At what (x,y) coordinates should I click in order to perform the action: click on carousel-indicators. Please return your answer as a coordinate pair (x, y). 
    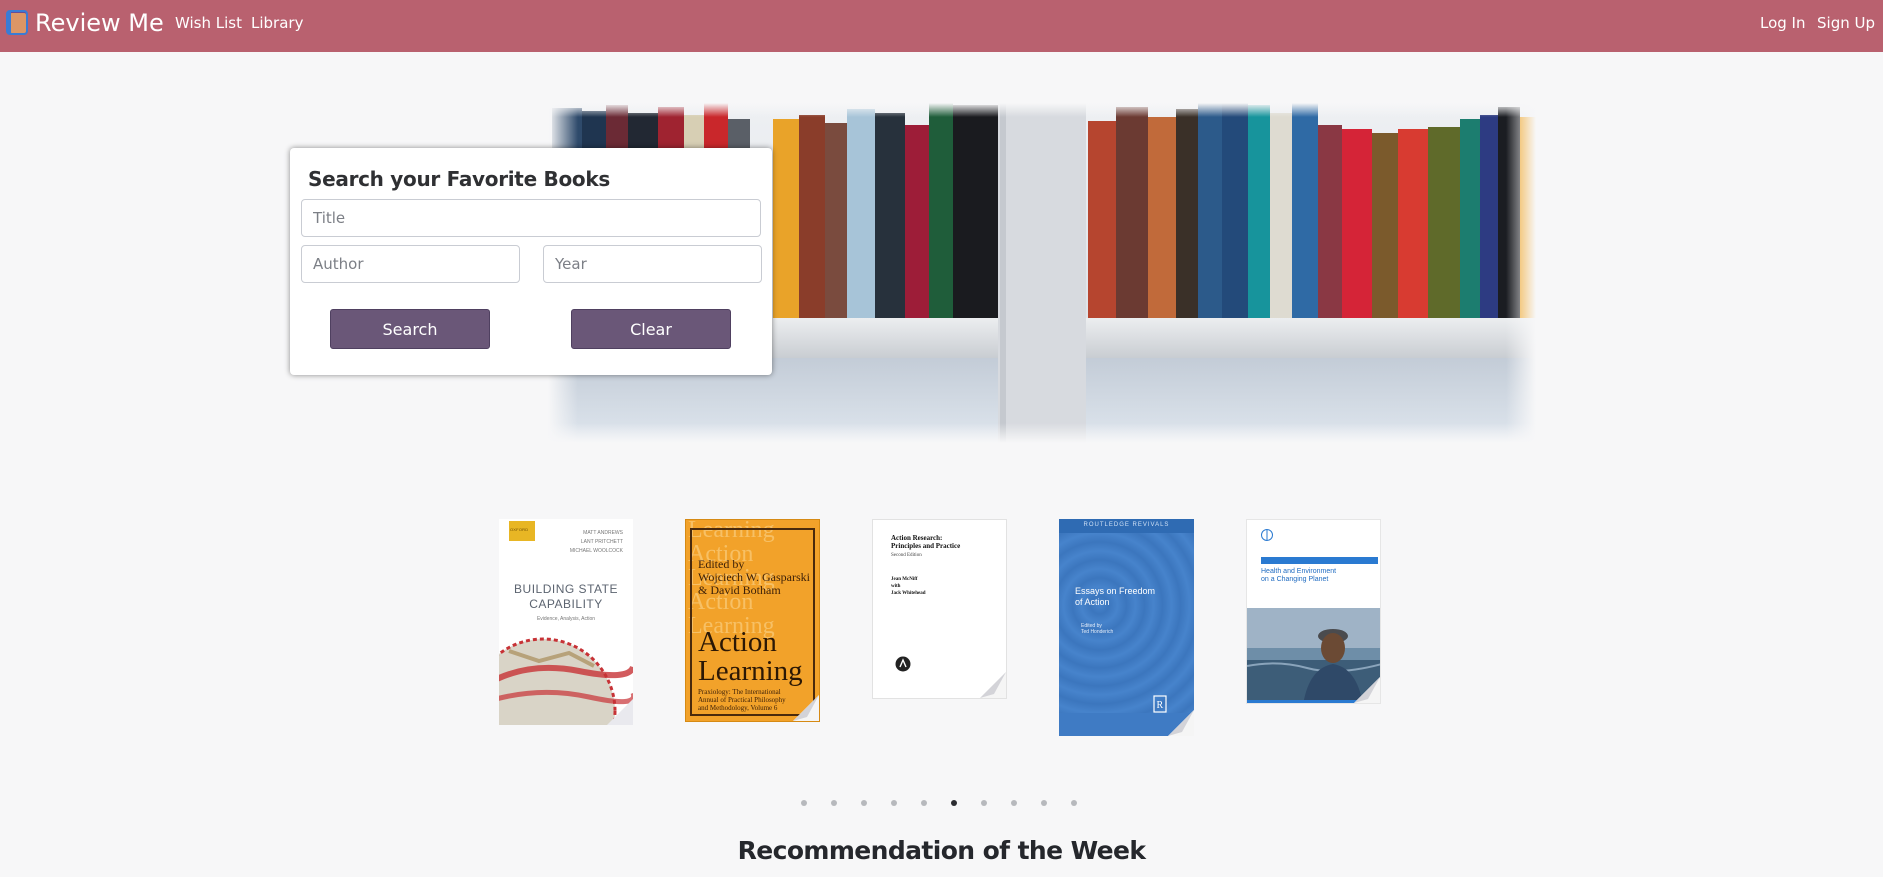
    Looking at the image, I should click on (941, 806).